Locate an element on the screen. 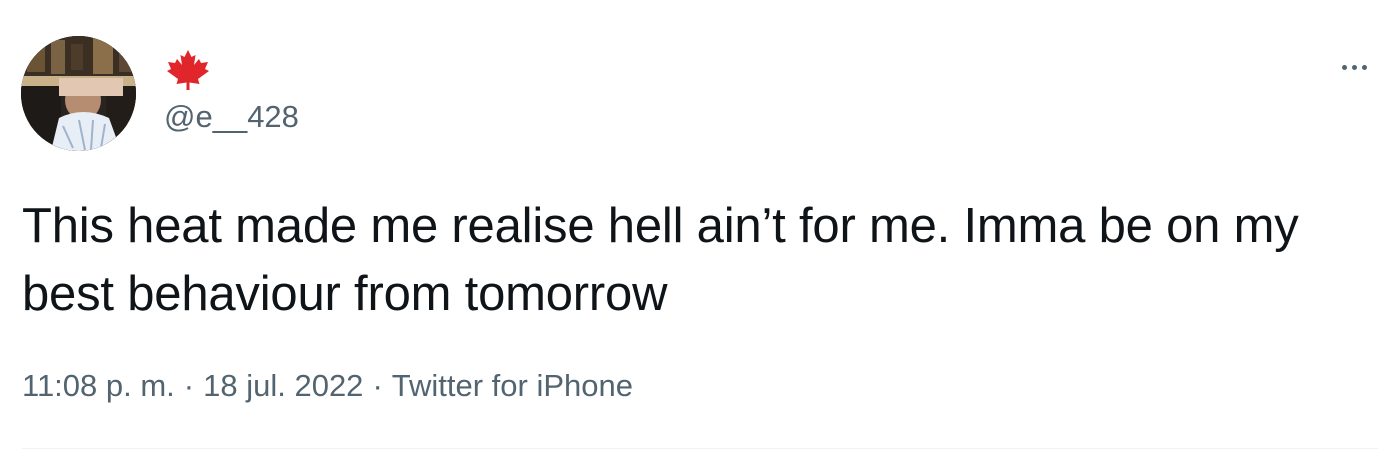  profile-photo-icon is located at coordinates (78, 93).